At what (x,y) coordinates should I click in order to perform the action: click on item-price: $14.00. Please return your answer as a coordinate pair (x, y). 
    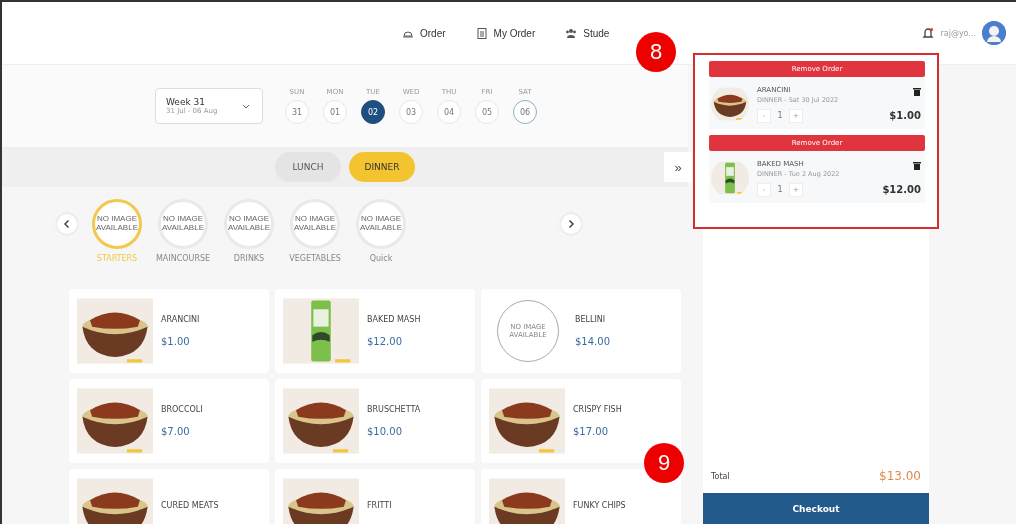
    Looking at the image, I should click on (592, 341).